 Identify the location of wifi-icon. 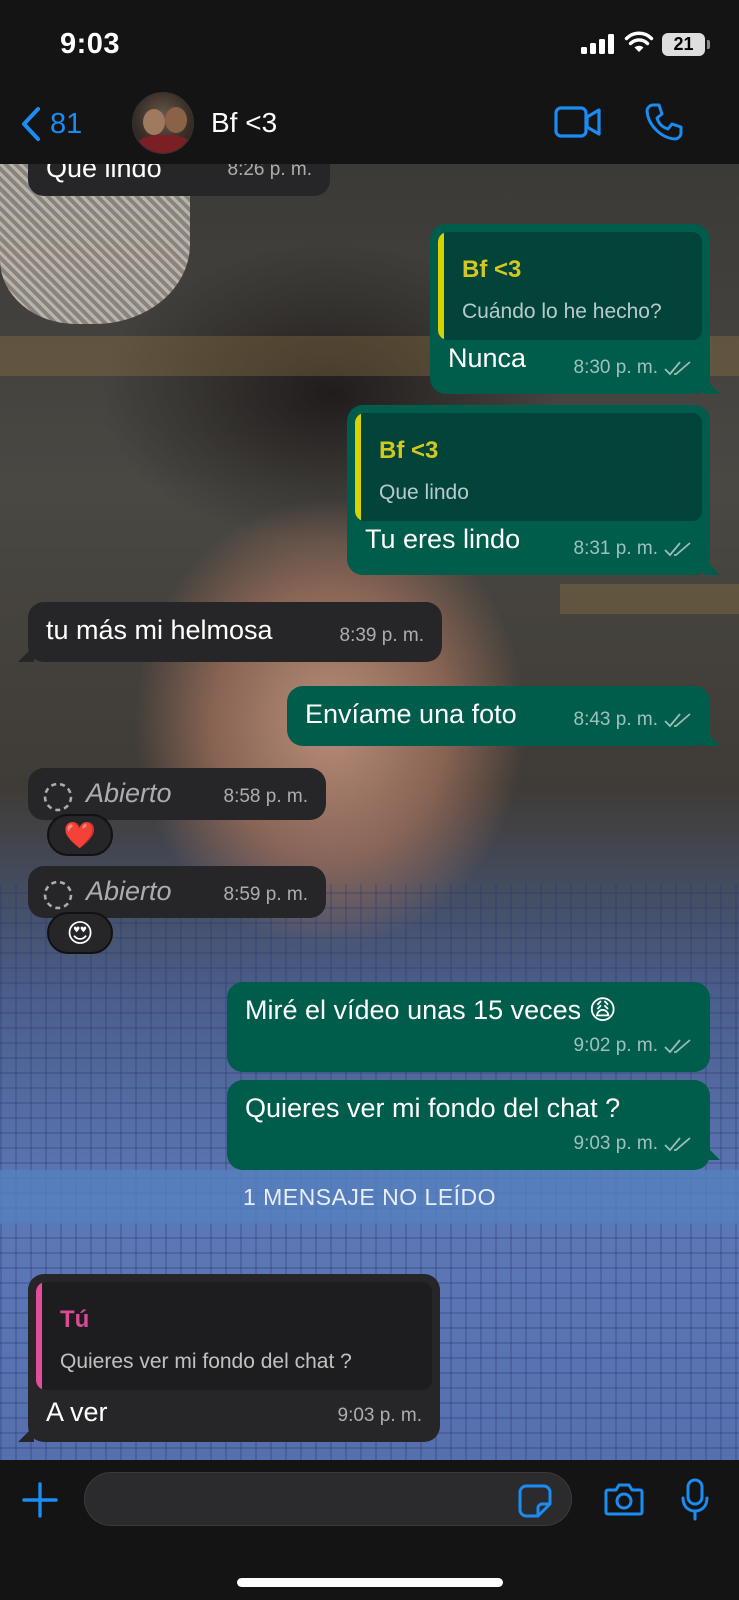
(639, 41).